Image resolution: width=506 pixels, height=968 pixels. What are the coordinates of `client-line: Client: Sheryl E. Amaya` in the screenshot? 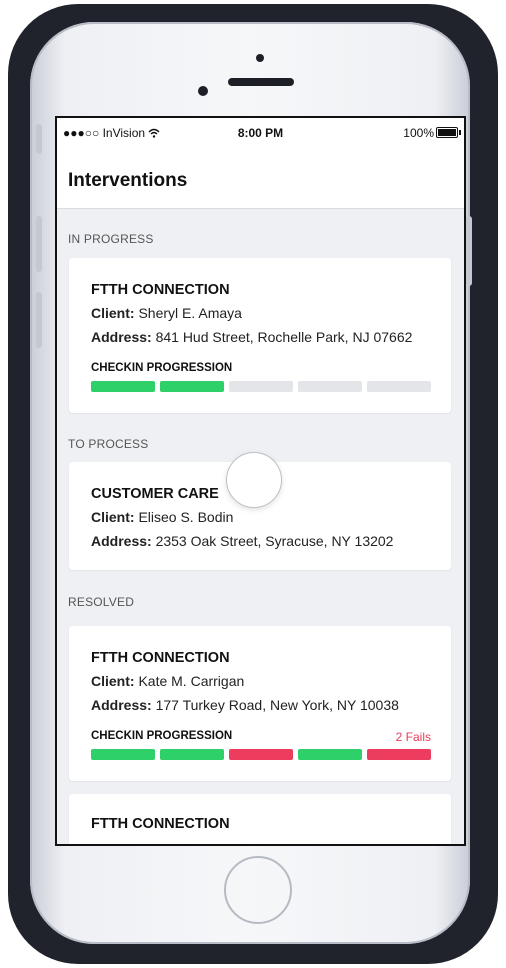 It's located at (166, 313).